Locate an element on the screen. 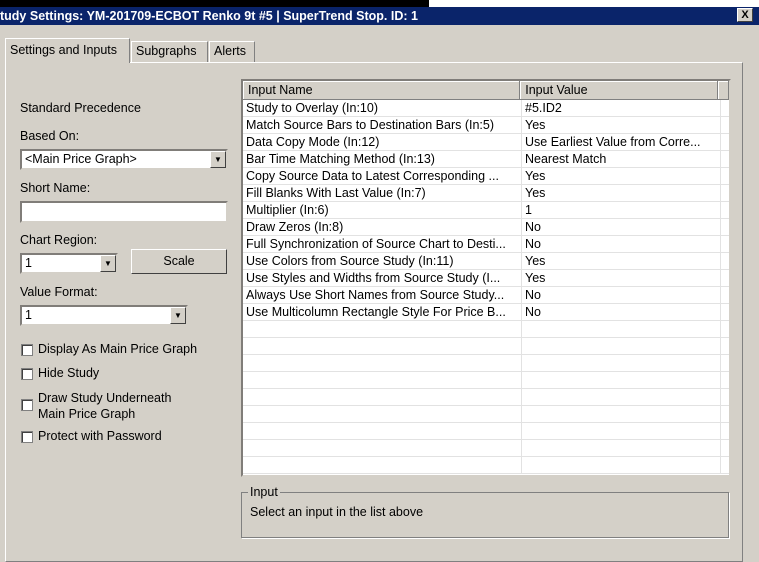 The width and height of the screenshot is (759, 562). tab-alerts: Alerts is located at coordinates (232, 51).